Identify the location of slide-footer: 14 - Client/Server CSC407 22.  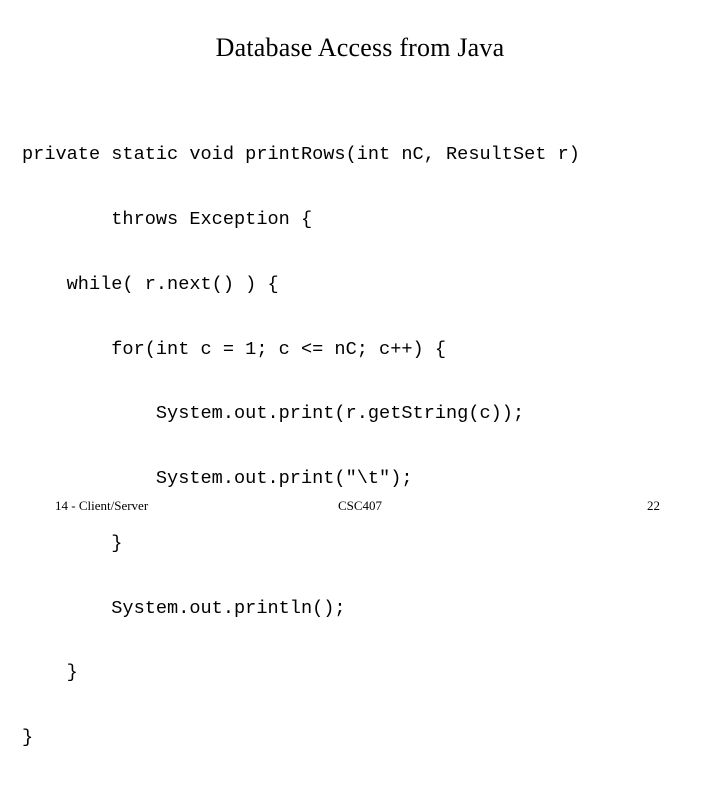
(360, 506).